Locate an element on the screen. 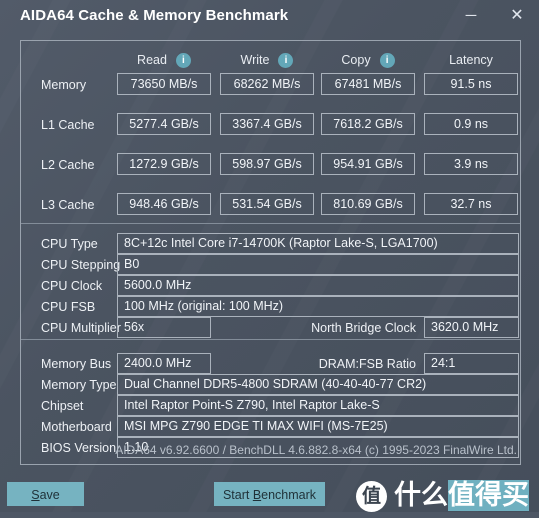 The image size is (539, 518). save-button: Save is located at coordinates (45, 494).